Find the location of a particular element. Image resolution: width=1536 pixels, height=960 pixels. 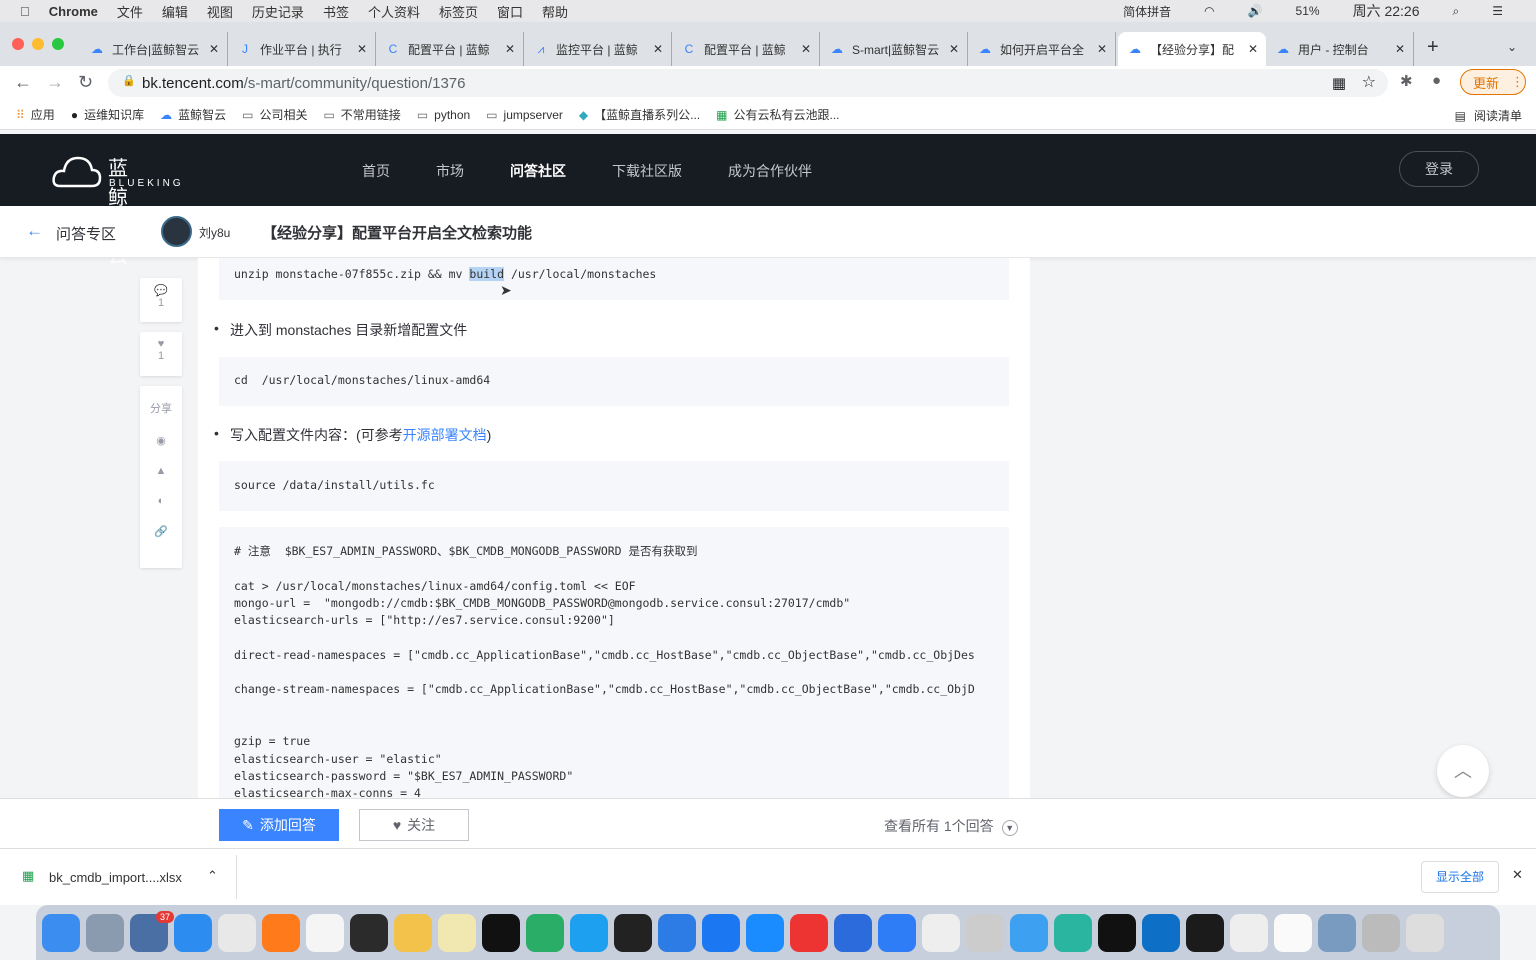

menu-help: 帮助 is located at coordinates (555, 11).